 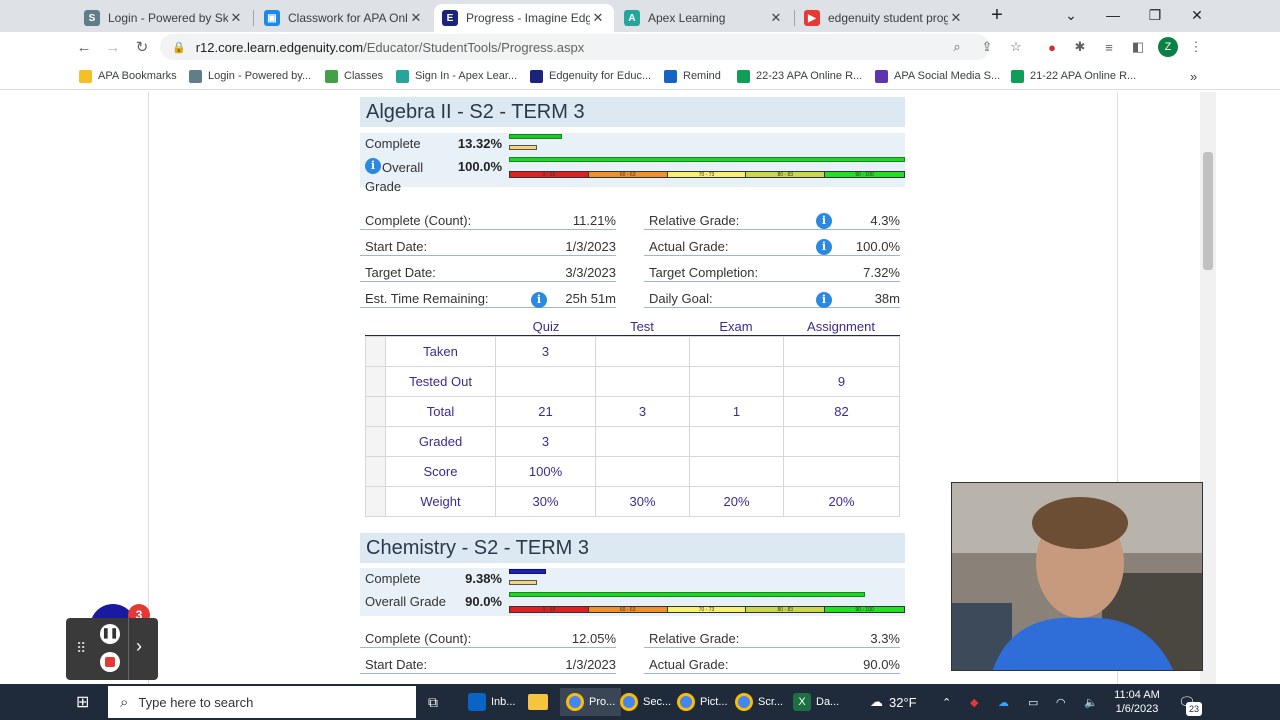 I want to click on stop-button, so click(x=110, y=662).